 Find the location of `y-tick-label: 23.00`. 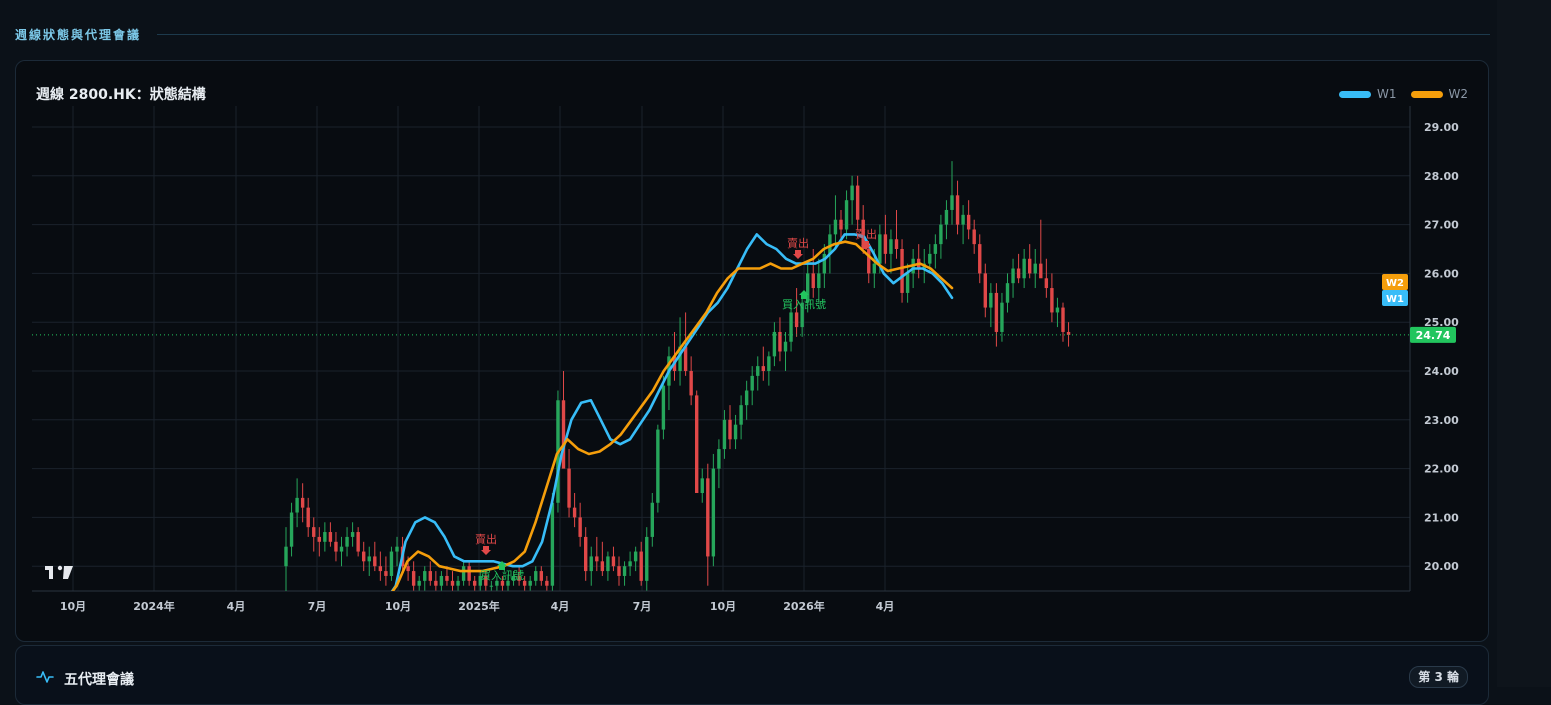

y-tick-label: 23.00 is located at coordinates (1441, 420).